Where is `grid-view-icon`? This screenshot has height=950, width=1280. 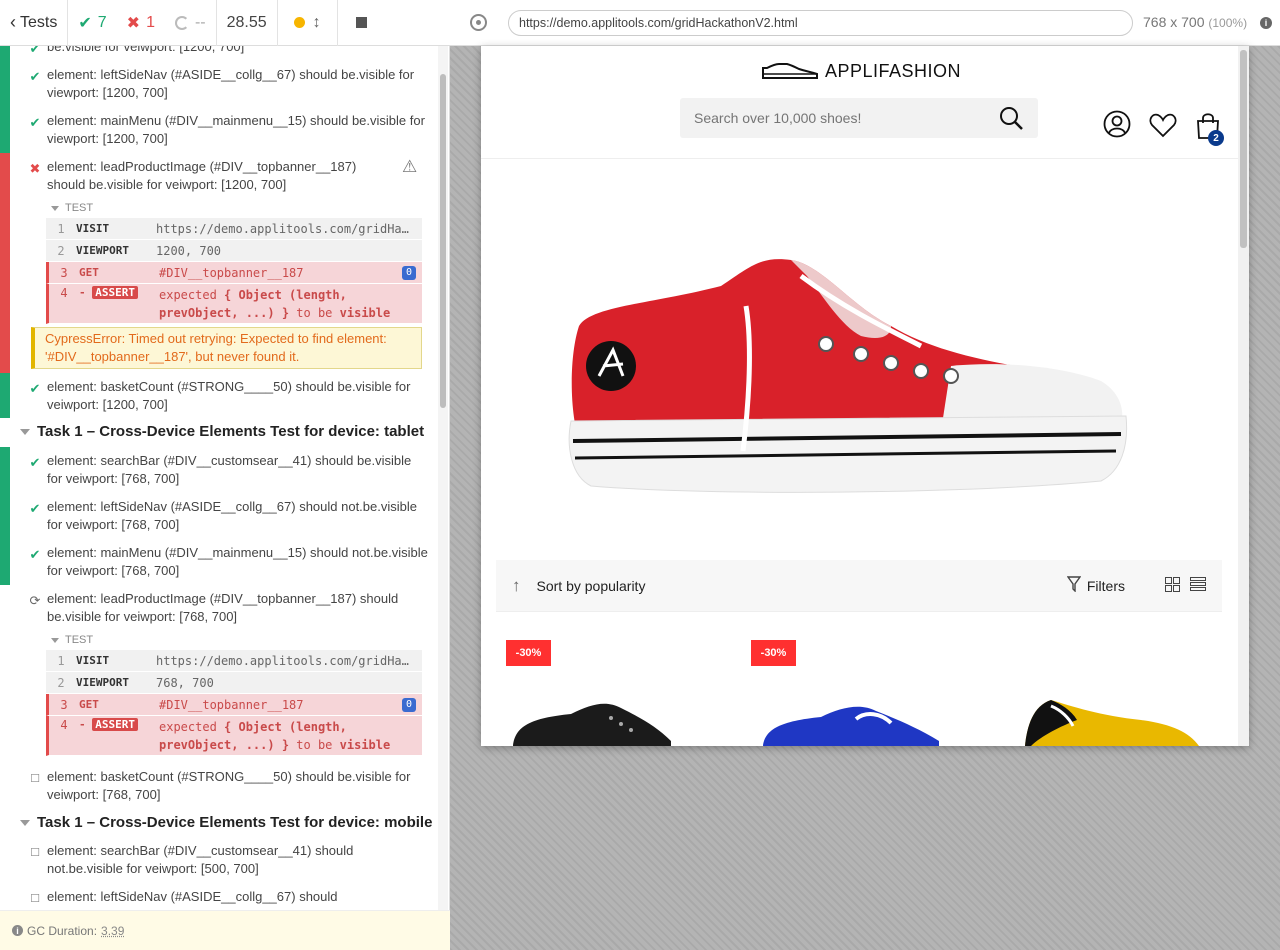 grid-view-icon is located at coordinates (1172, 585).